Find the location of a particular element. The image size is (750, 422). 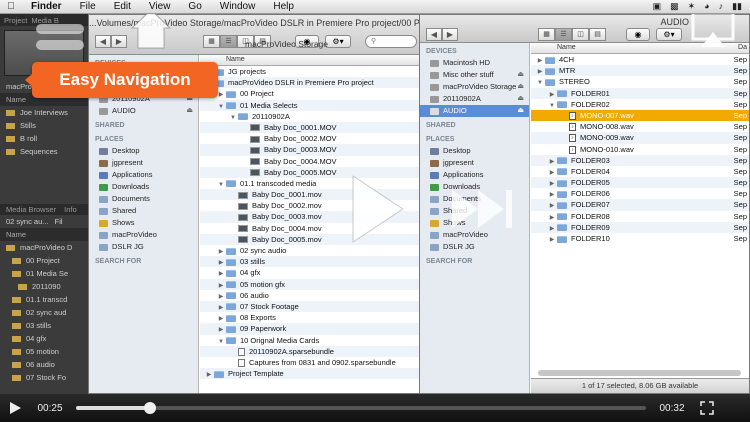

file-row: Baby Doc_0003.MOV is located at coordinates (309, 150).